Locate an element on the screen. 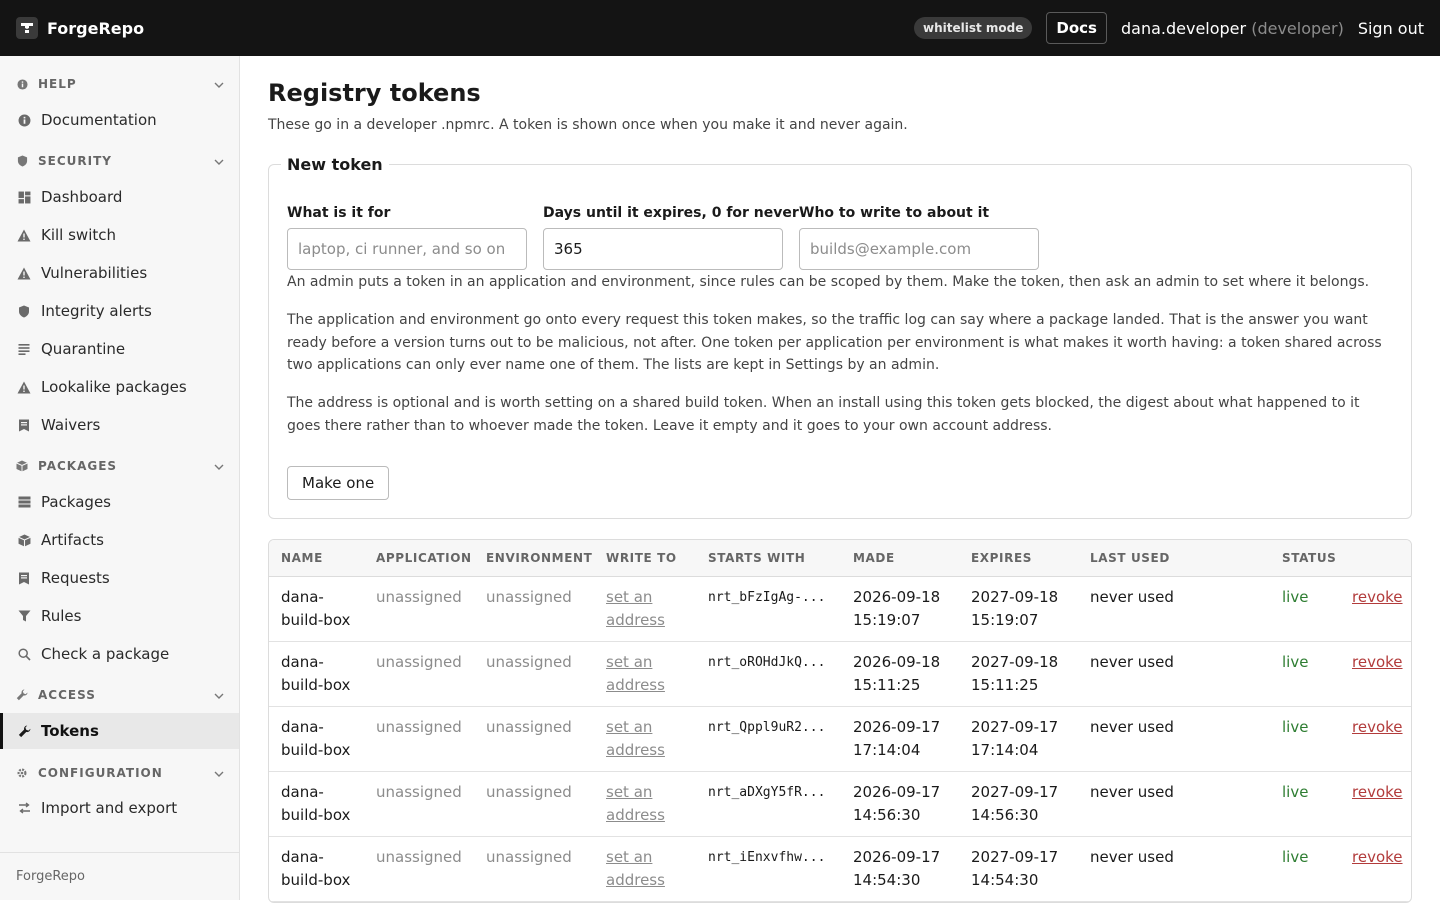 This screenshot has width=1440, height=903. user-role: (developer) is located at coordinates (1297, 28).